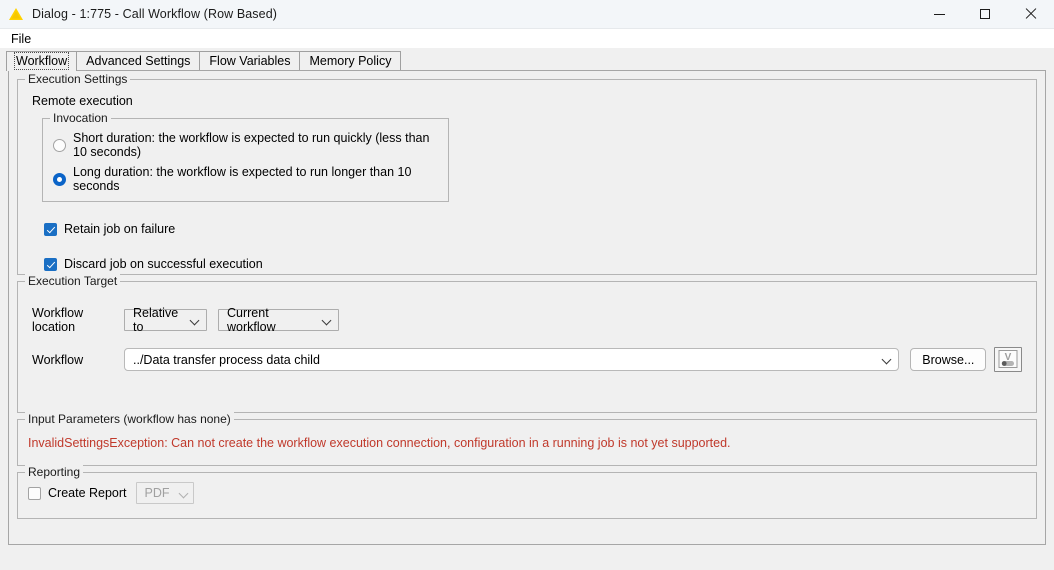 This screenshot has height=570, width=1054. I want to click on knime-triangle-icon, so click(16, 14).